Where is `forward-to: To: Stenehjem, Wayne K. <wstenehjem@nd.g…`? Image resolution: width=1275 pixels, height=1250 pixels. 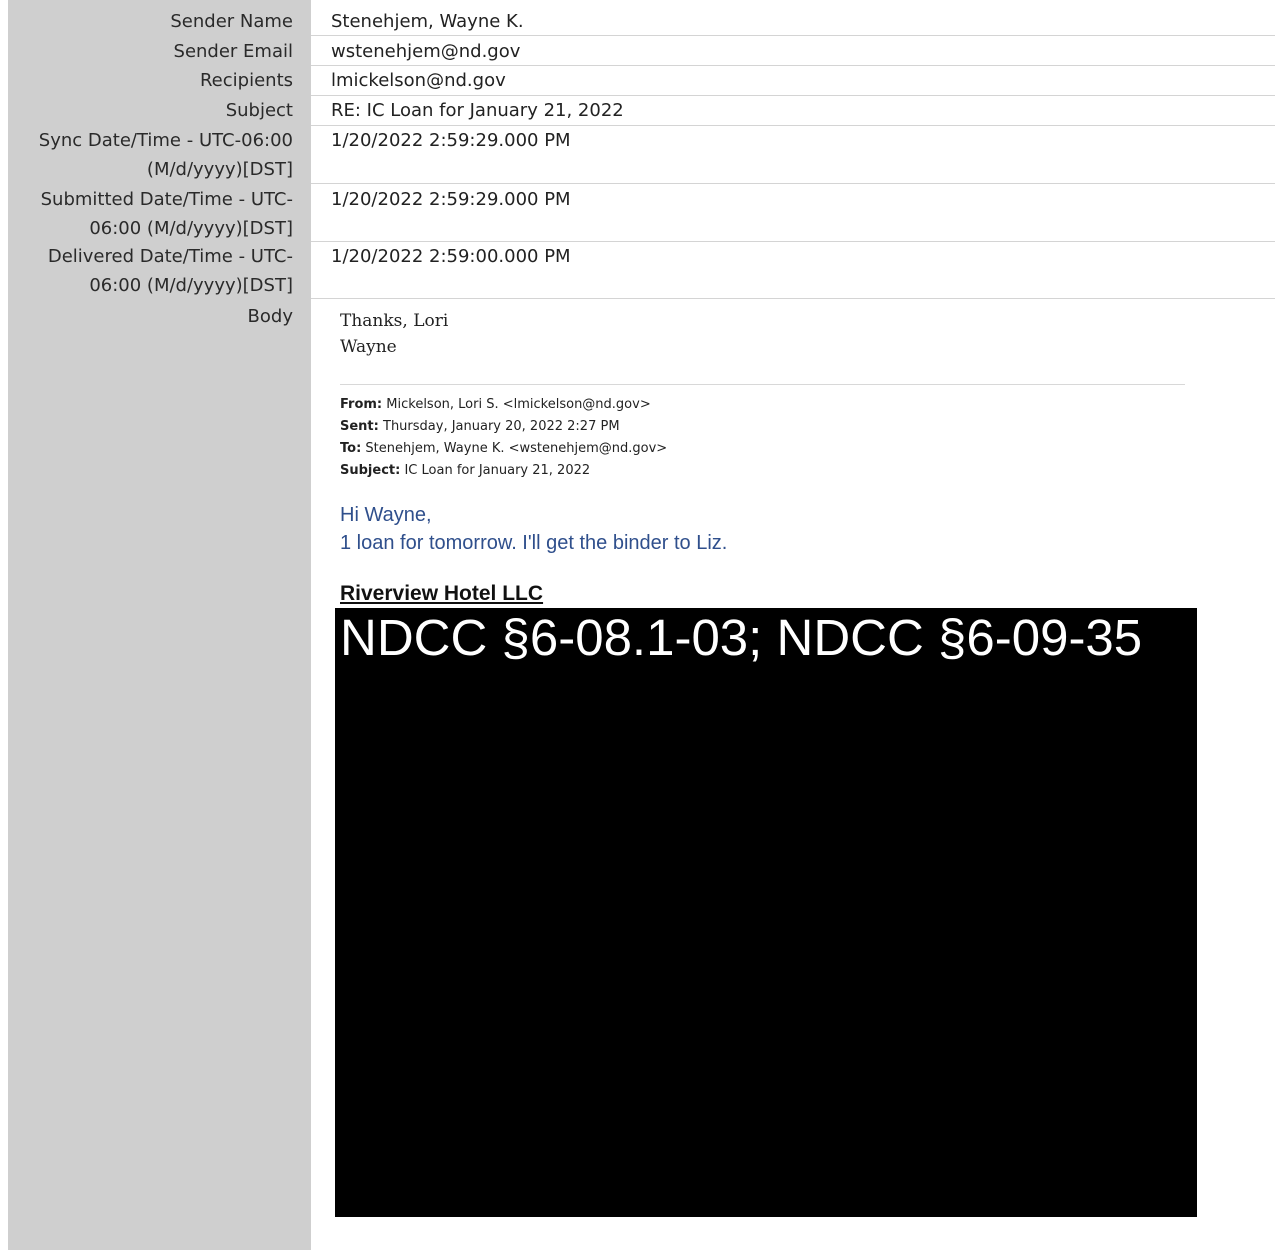 forward-to: To: Stenehjem, Wayne K. <wstenehjem@nd.g… is located at coordinates (504, 448).